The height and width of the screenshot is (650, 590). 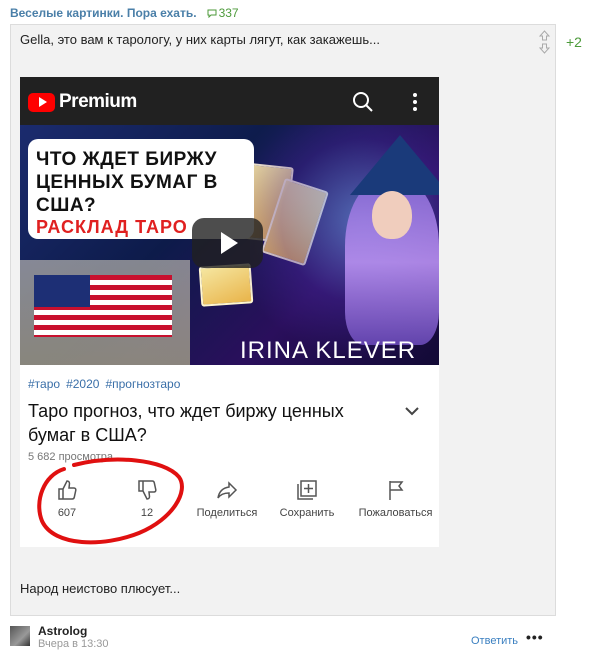 What do you see at coordinates (494, 641) in the screenshot?
I see `reply-link: Ответить` at bounding box center [494, 641].